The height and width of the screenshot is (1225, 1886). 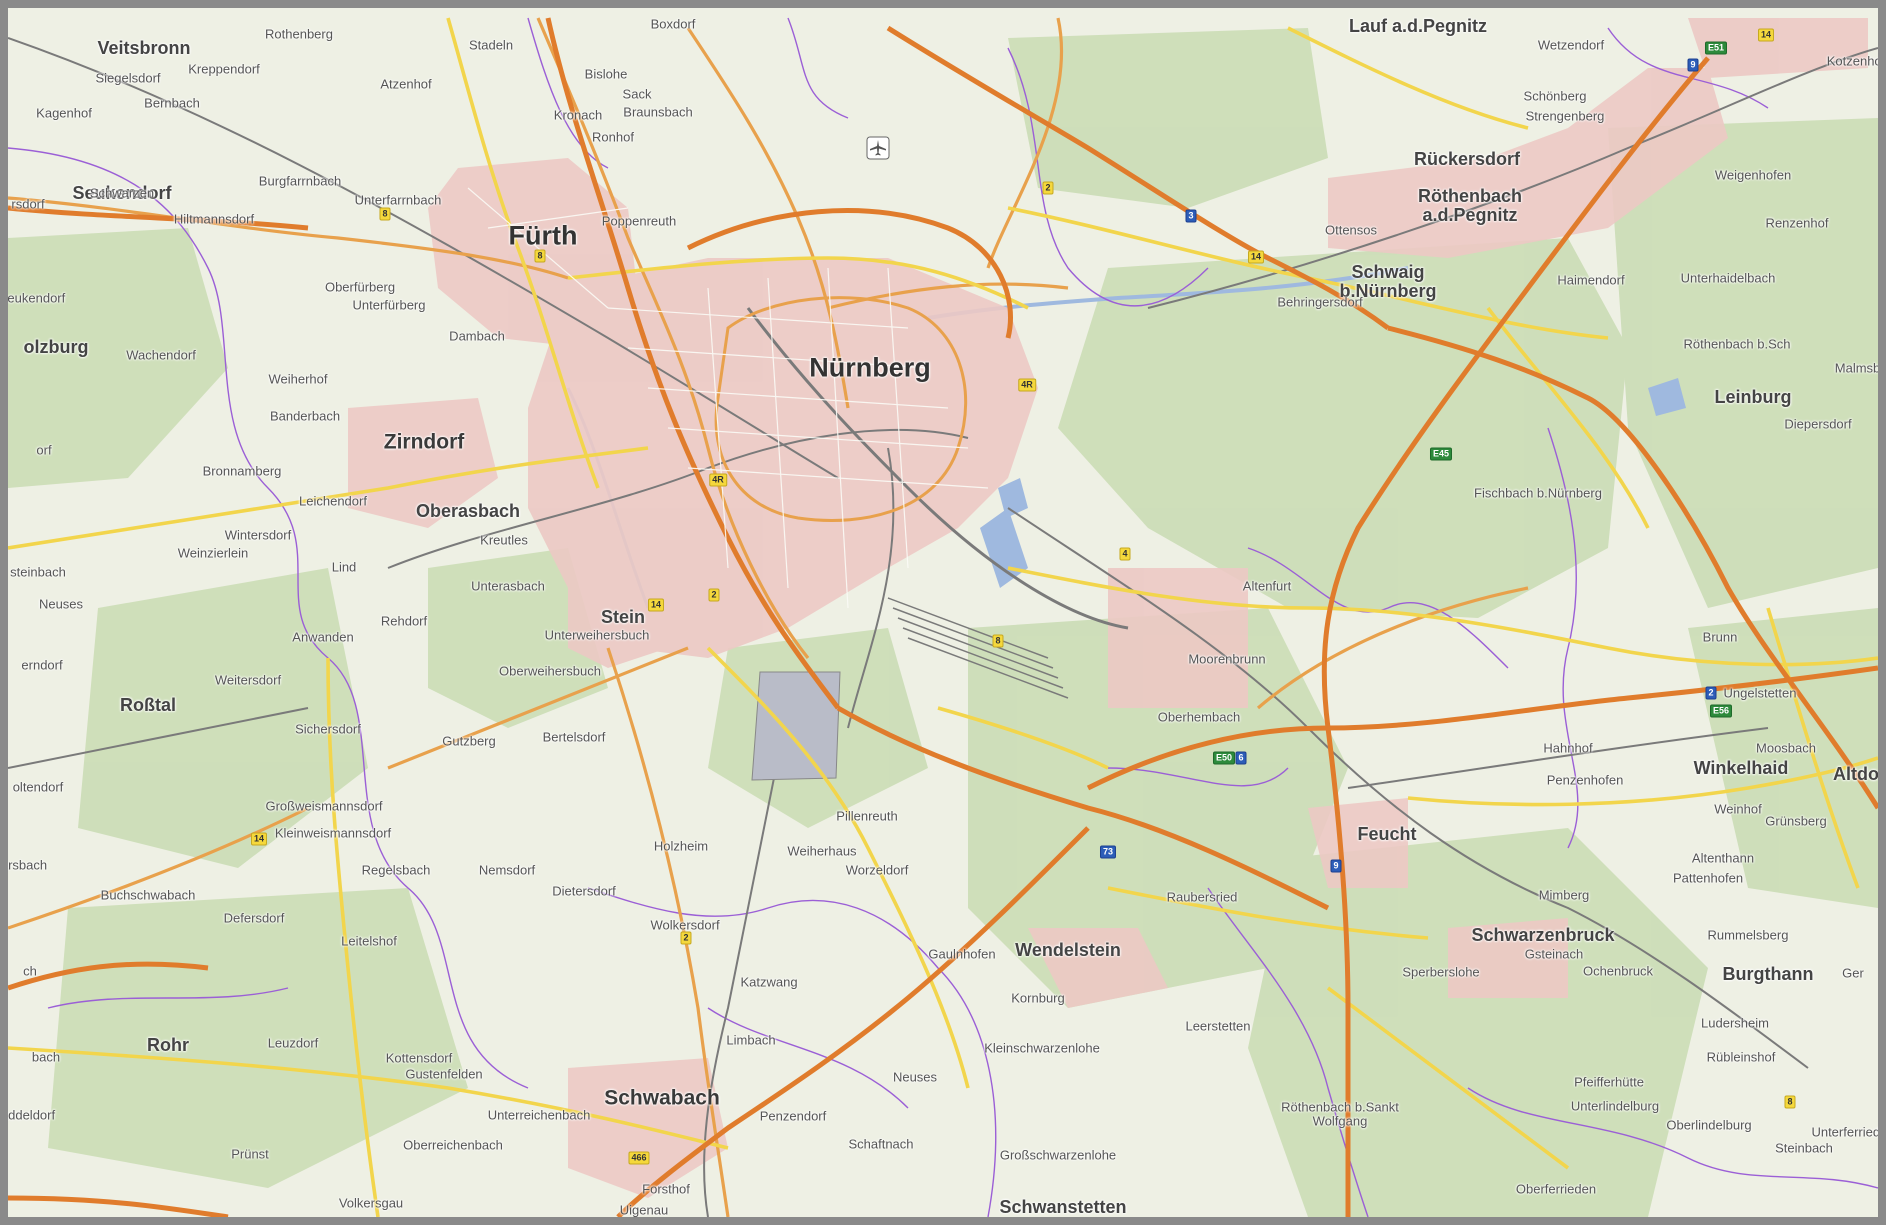 I want to click on place-label: Oberferrieden, so click(x=1556, y=1189).